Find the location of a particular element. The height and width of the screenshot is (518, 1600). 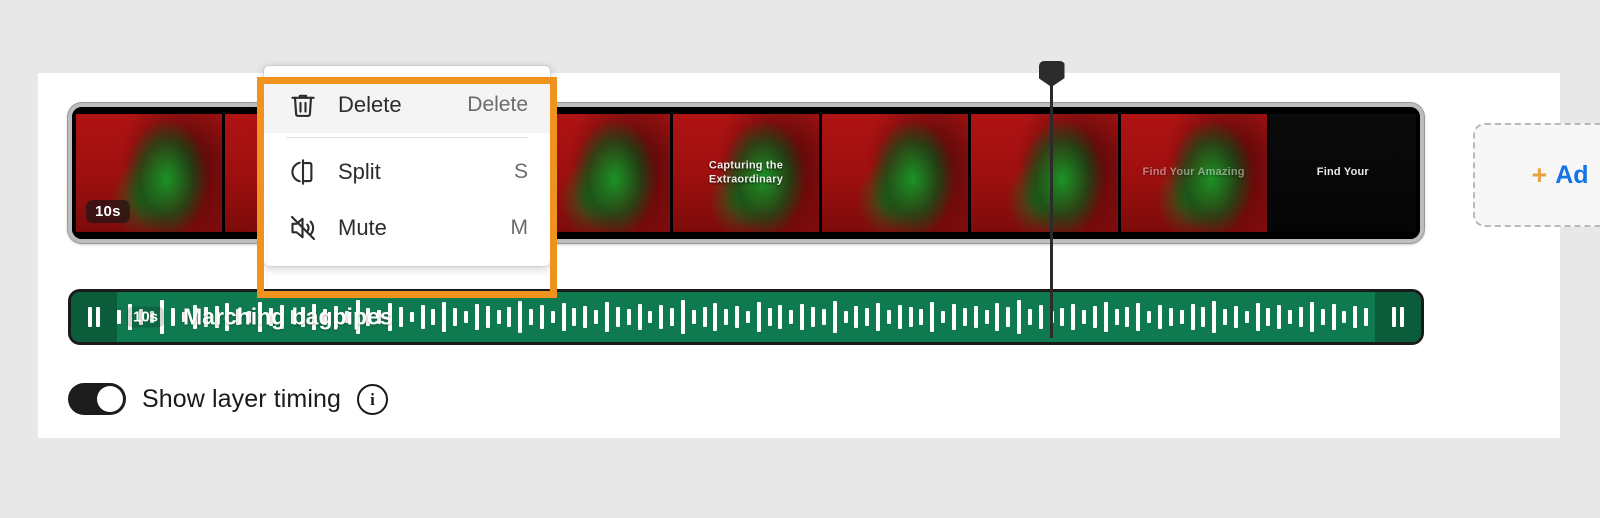

context-menu-shortcut: S is located at coordinates (520, 171).